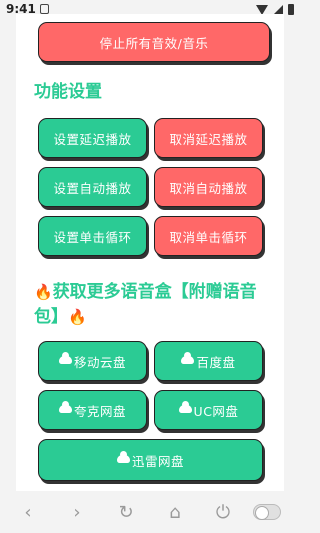  I want to click on stop-all-sounds-button: 停止所有音效/音乐, so click(154, 42).